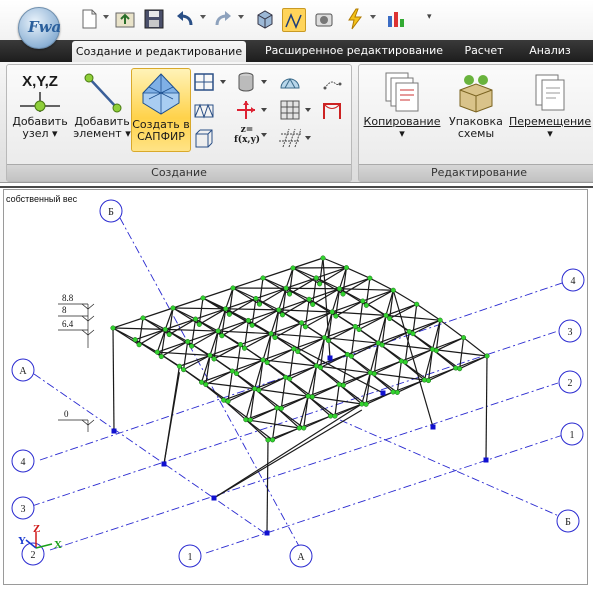 This screenshot has height=593, width=593. What do you see at coordinates (241, 17) in the screenshot?
I see `redo-dropdown` at bounding box center [241, 17].